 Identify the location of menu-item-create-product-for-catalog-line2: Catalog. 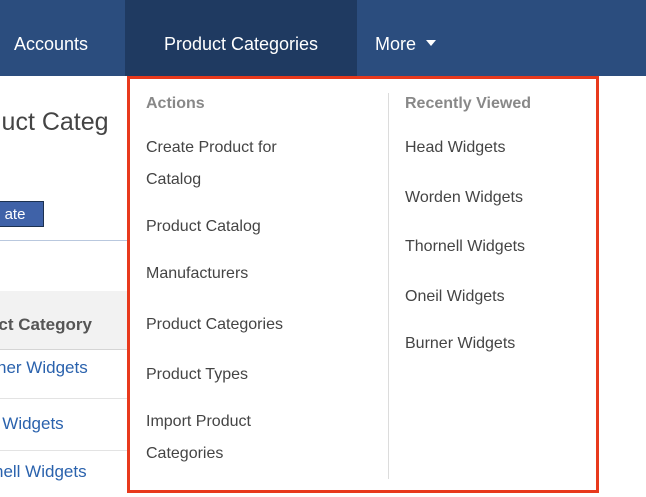
(173, 180).